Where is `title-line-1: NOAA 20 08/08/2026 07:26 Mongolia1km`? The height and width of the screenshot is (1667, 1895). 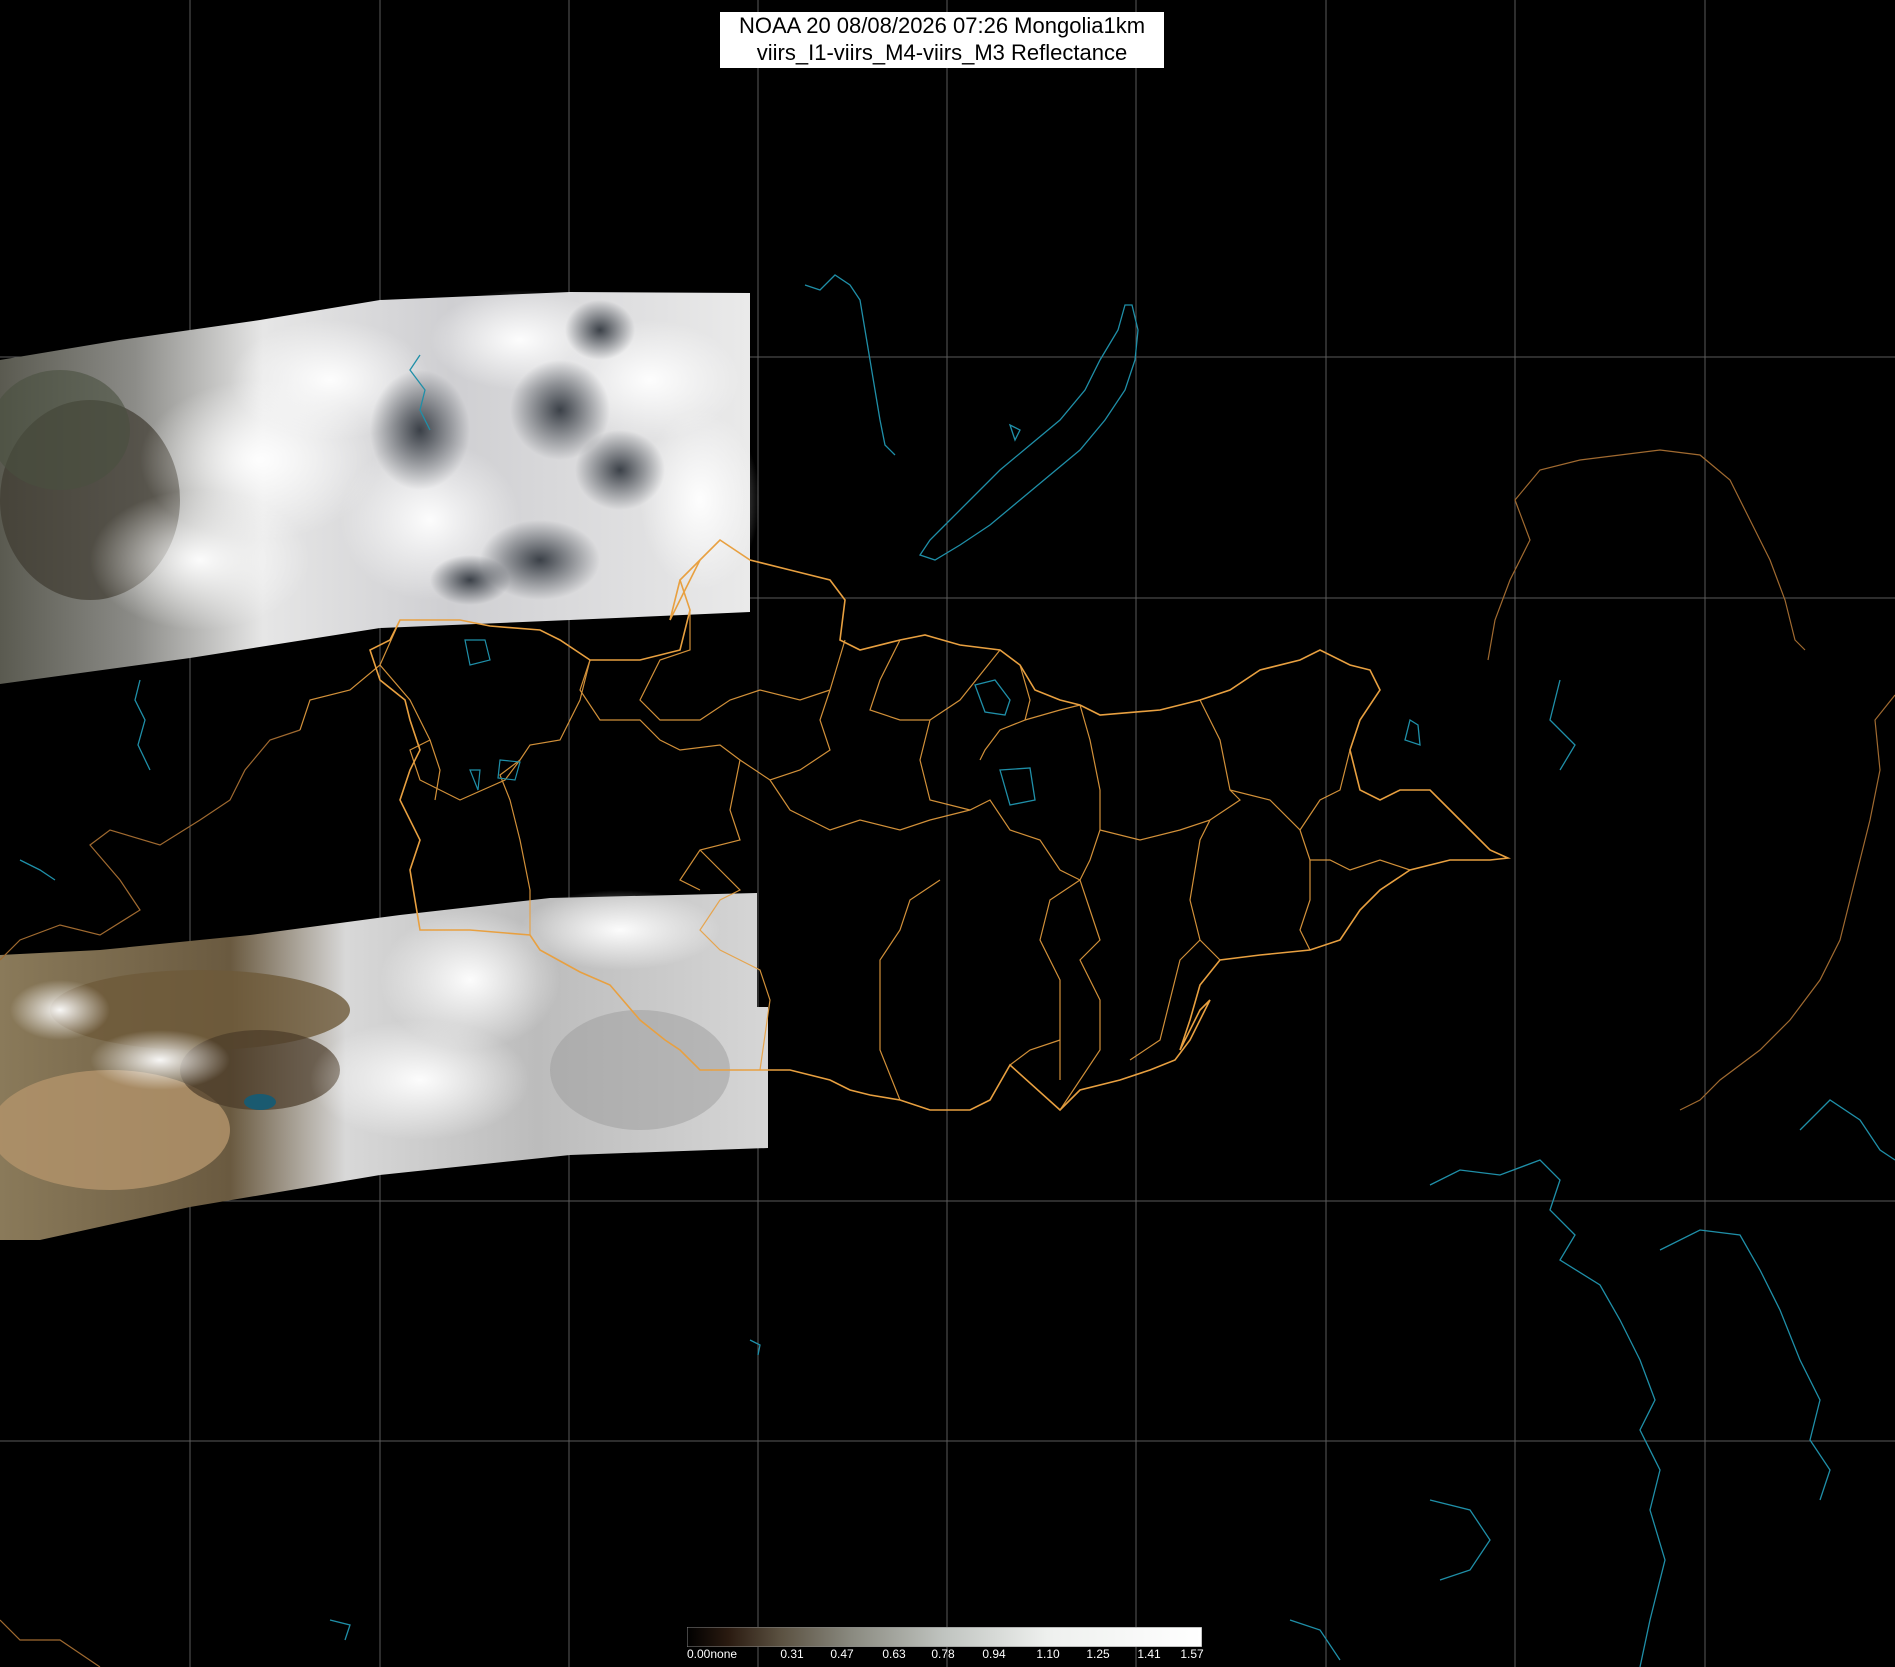
title-line-1: NOAA 20 08/08/2026 07:26 Mongolia1km is located at coordinates (942, 25).